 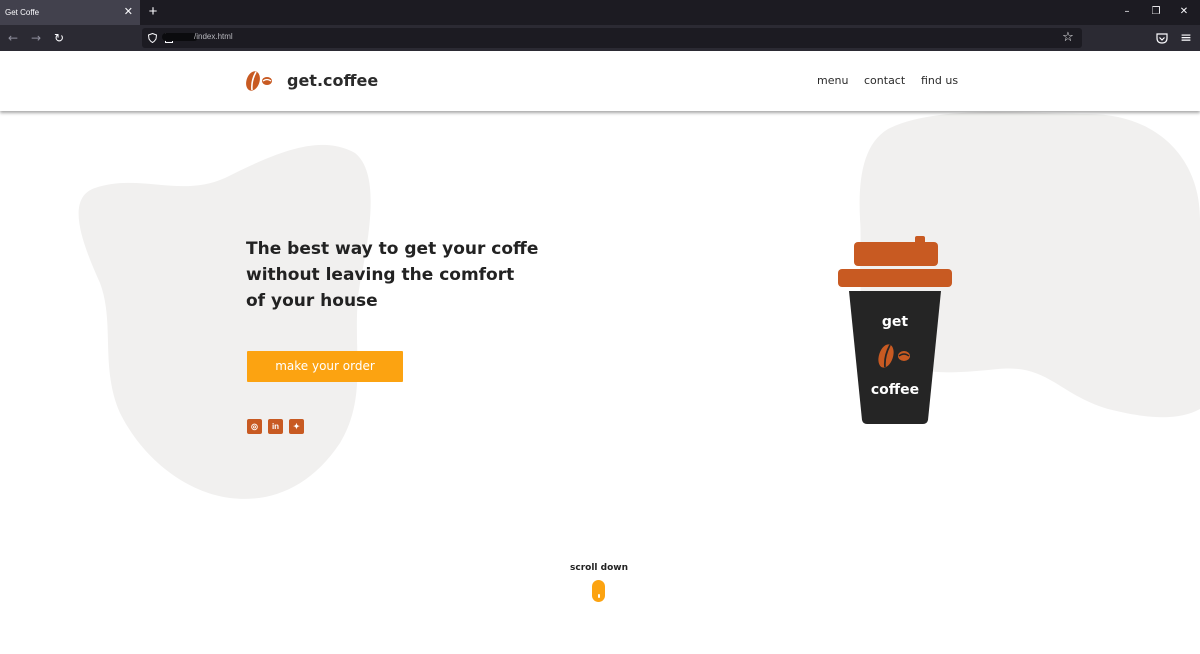 I want to click on cup-label-bottom: coffee, so click(x=895, y=390).